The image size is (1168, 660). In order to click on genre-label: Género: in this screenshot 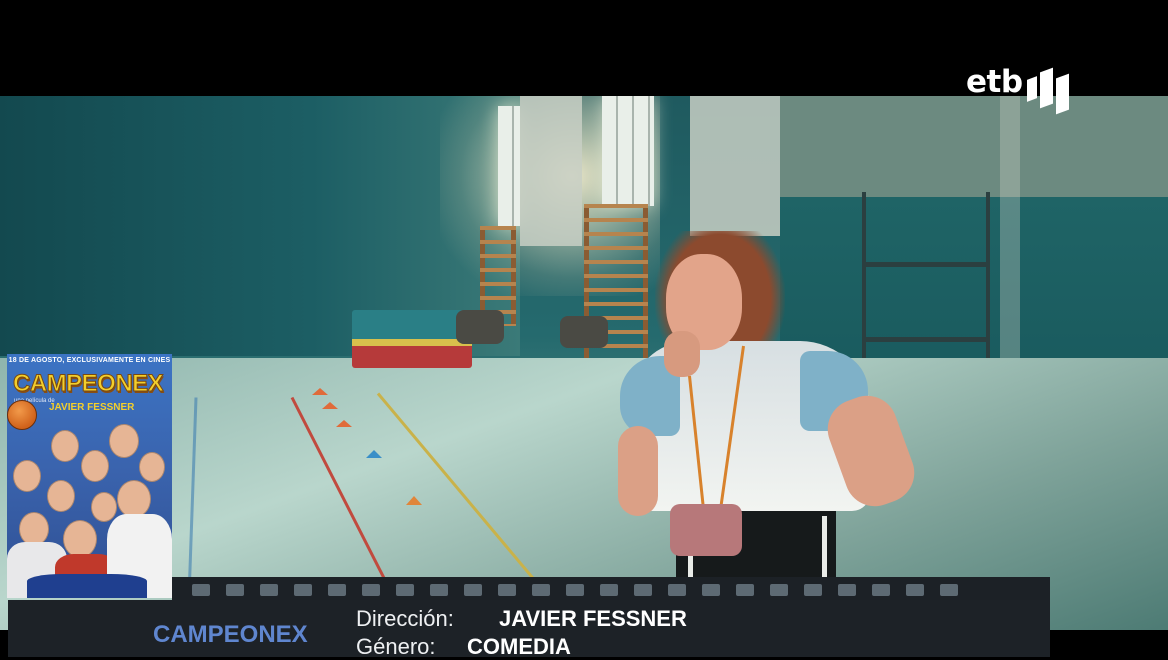, I will do `click(396, 646)`.